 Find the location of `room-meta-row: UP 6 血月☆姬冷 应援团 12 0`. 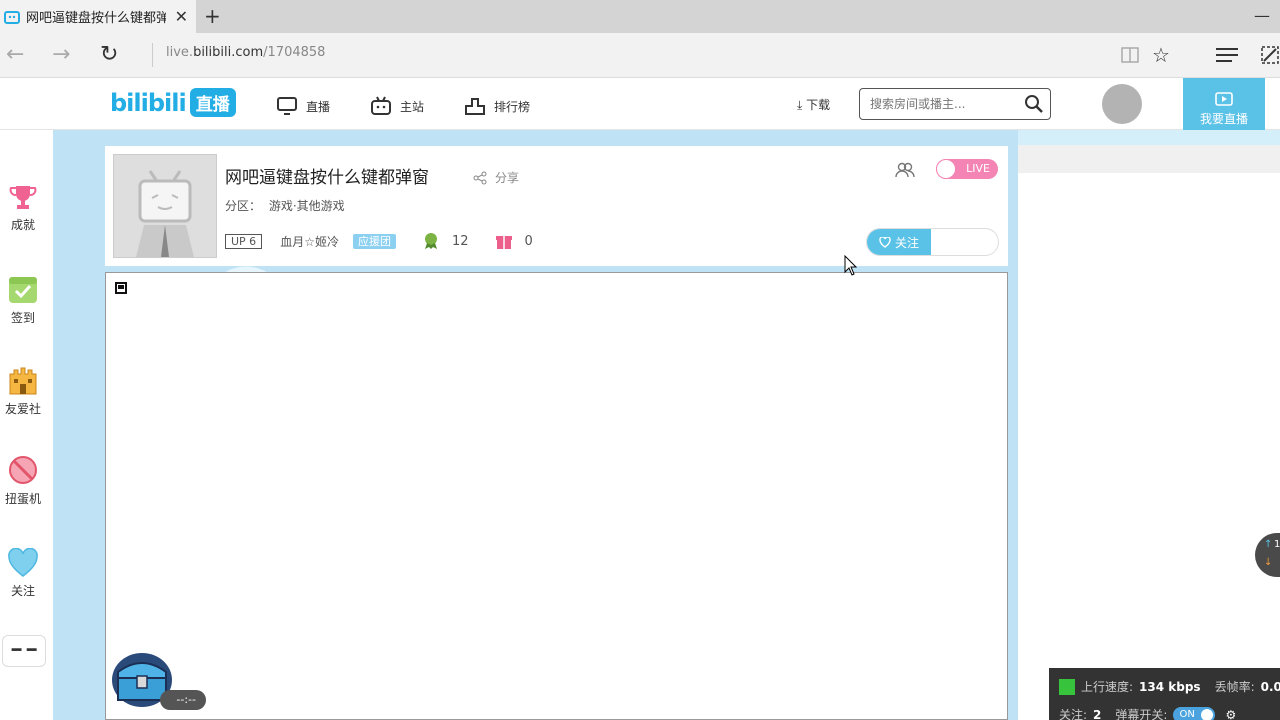

room-meta-row: UP 6 血月☆姬冷 应援团 12 0 is located at coordinates (392, 241).